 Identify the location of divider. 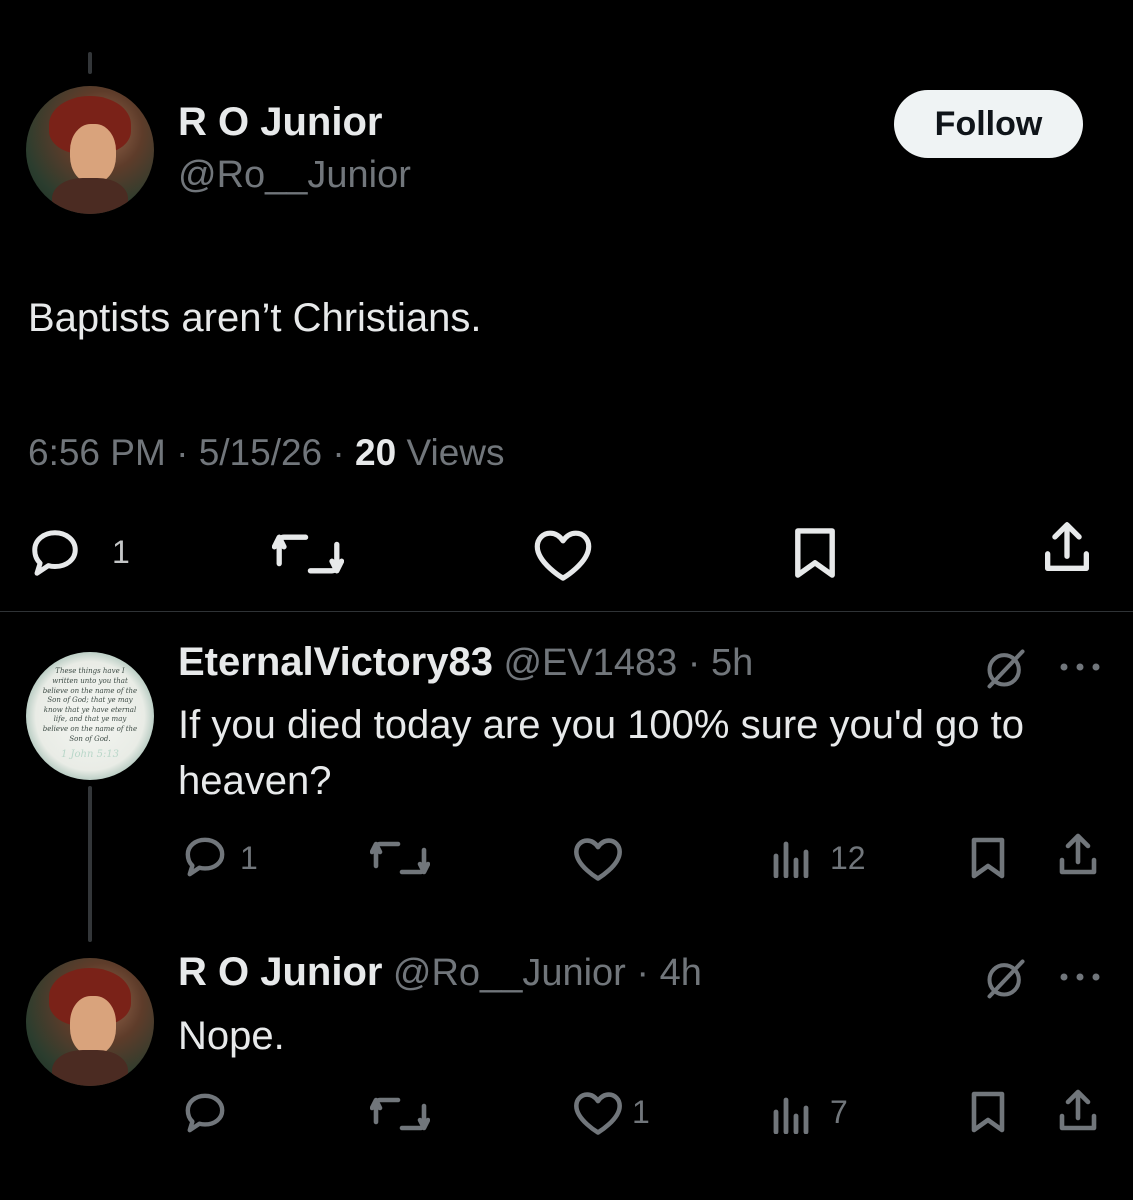
(566, 611).